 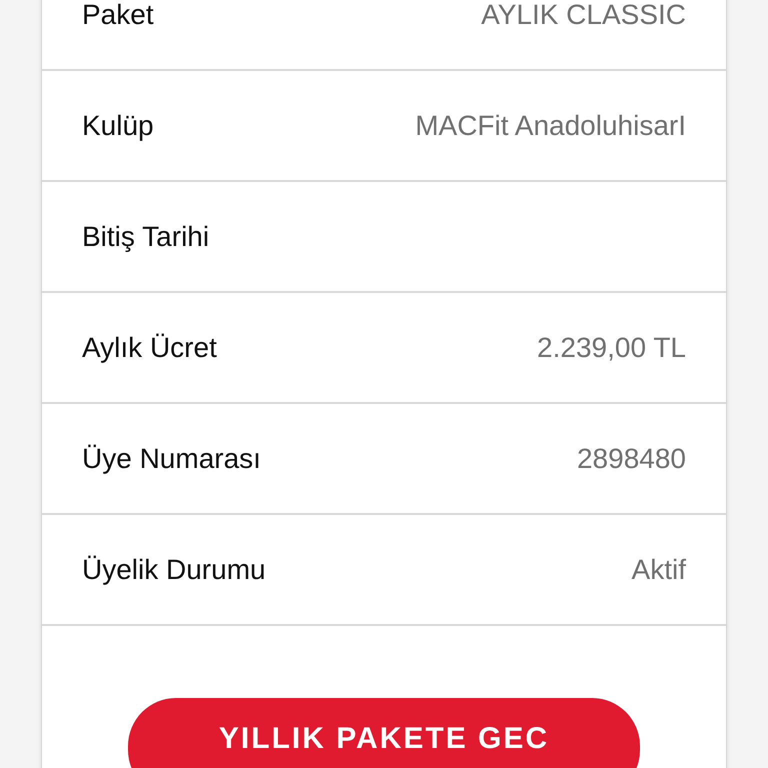 What do you see at coordinates (174, 570) in the screenshot?
I see `detail-label: Üyelik Durumu` at bounding box center [174, 570].